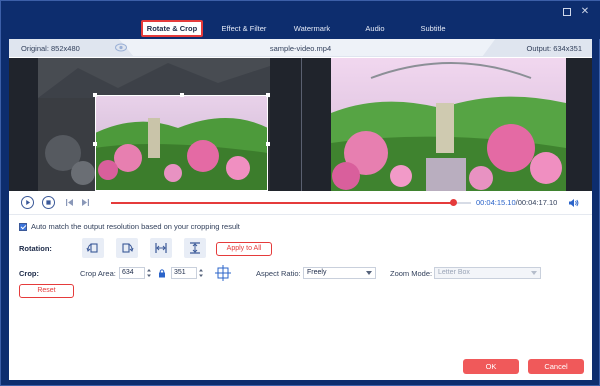 This screenshot has height=386, width=600. I want to click on time-display: 00:04:15.10/00:04:17.10, so click(516, 202).